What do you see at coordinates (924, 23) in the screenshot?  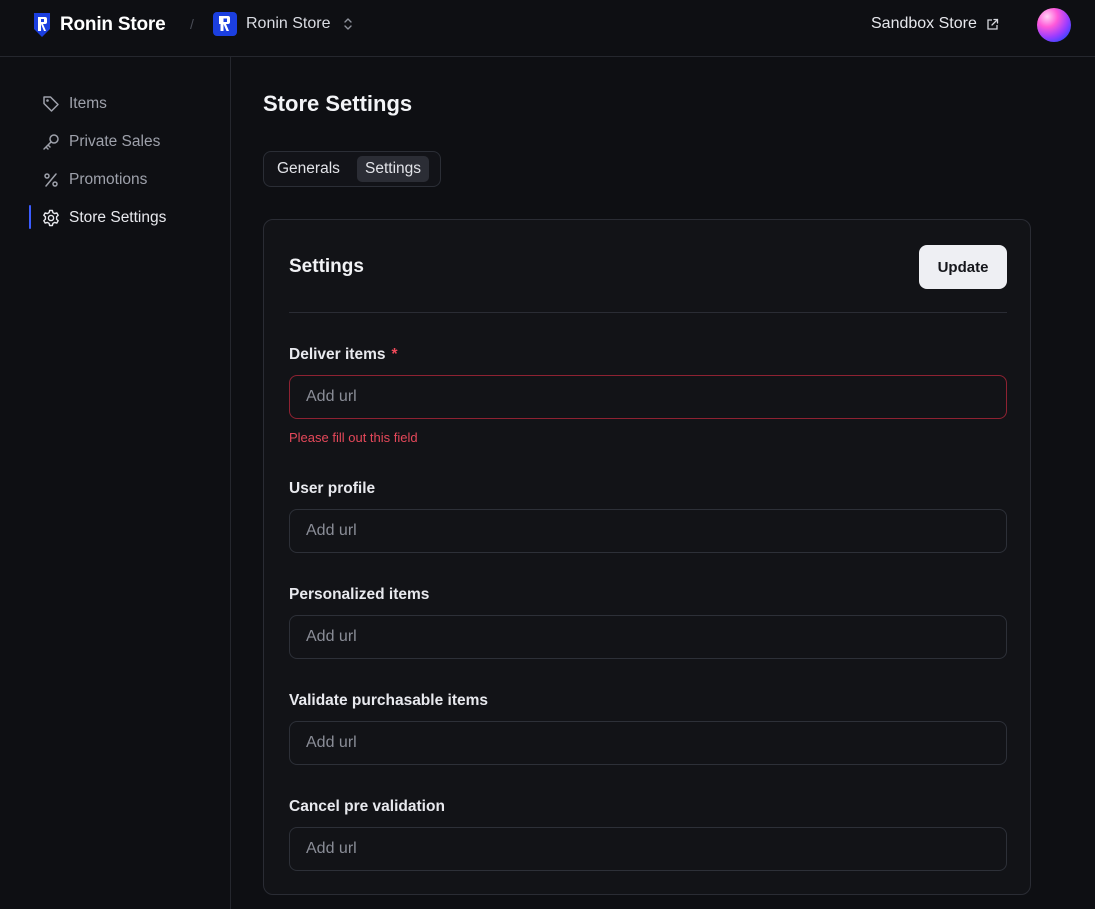 I see `sandbox-store-label: Sandbox Store` at bounding box center [924, 23].